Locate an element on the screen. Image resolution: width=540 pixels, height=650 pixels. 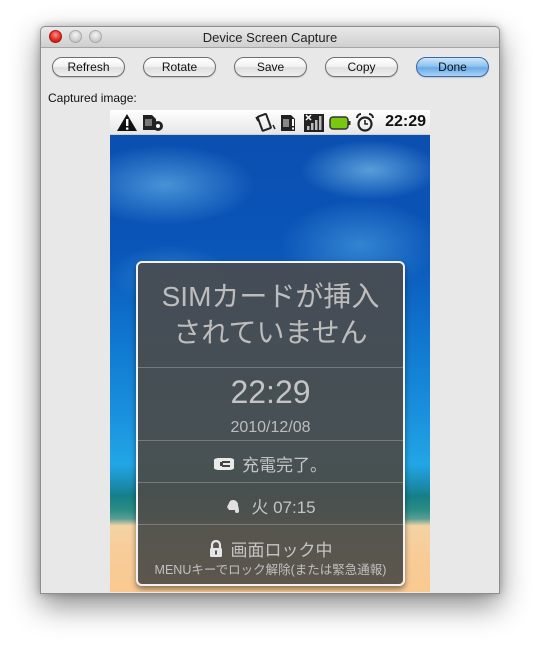
lock-status: 画面ロック中 is located at coordinates (270, 548).